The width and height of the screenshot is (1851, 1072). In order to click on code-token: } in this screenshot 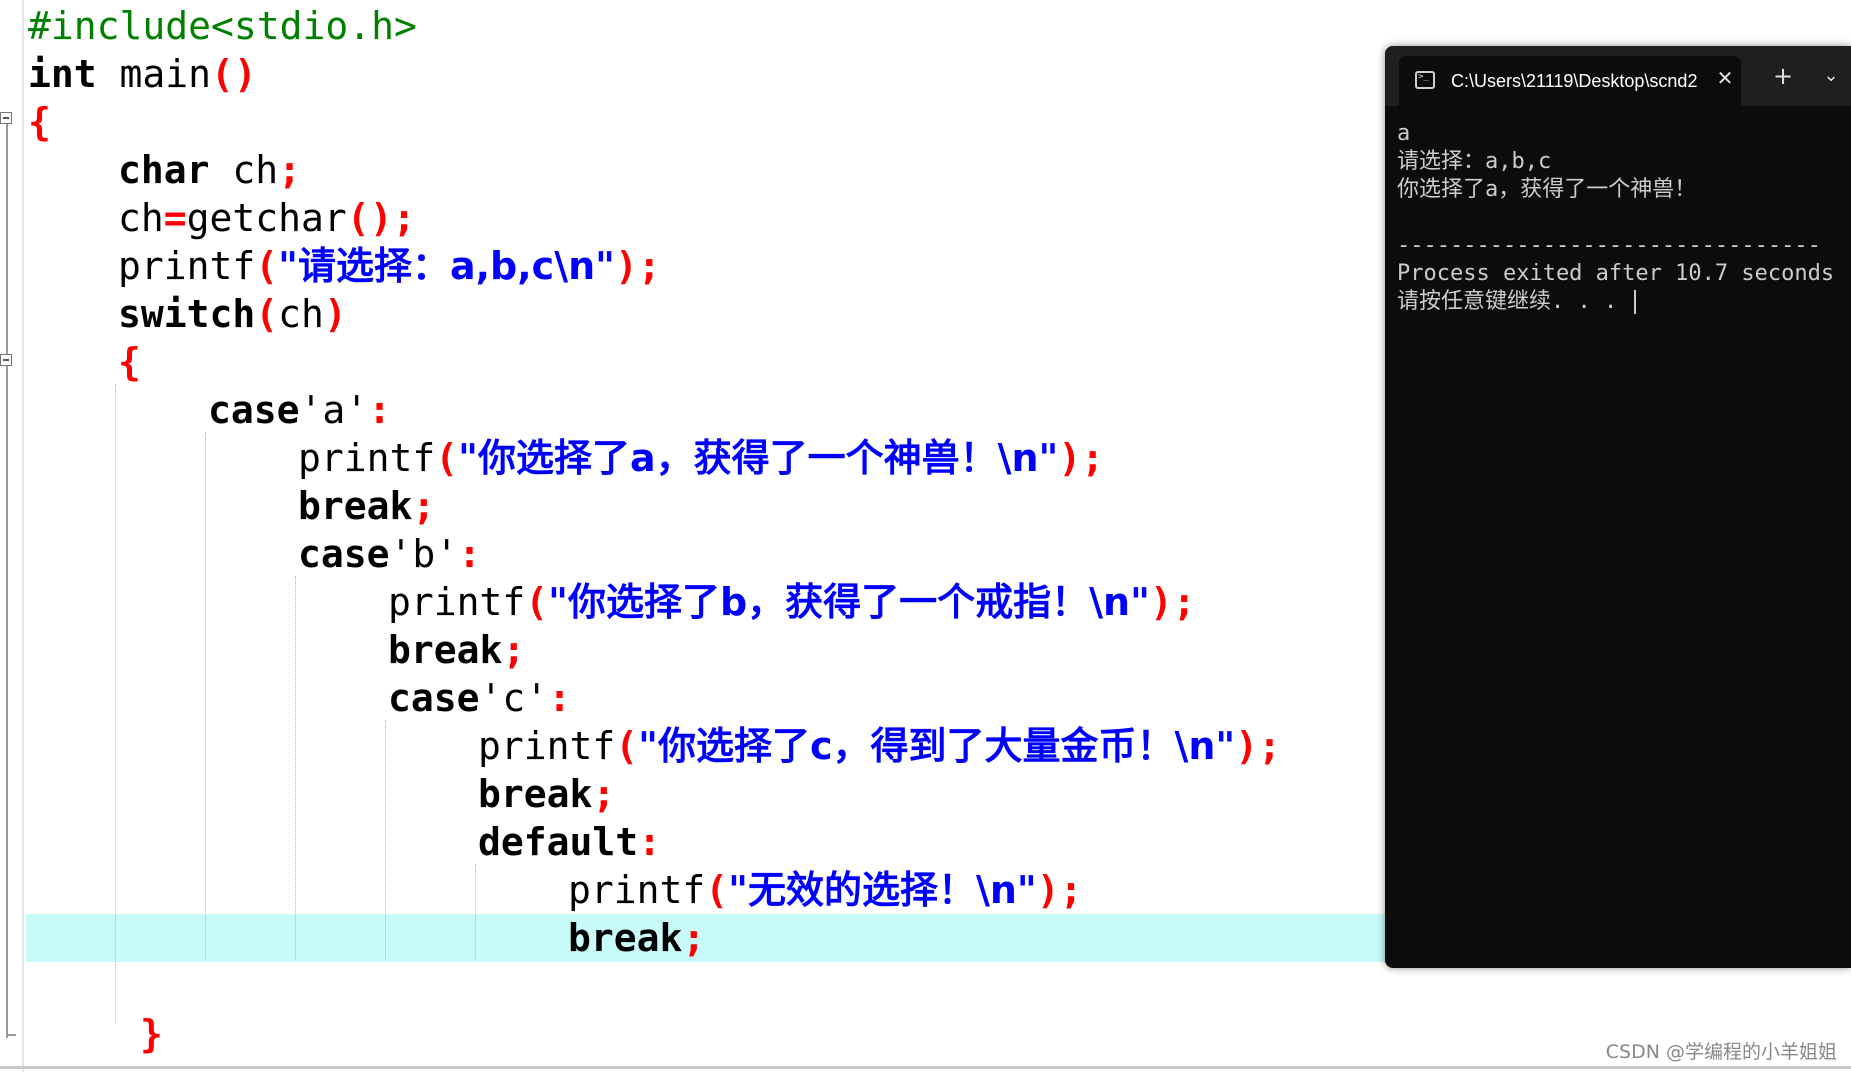, I will do `click(151, 1034)`.